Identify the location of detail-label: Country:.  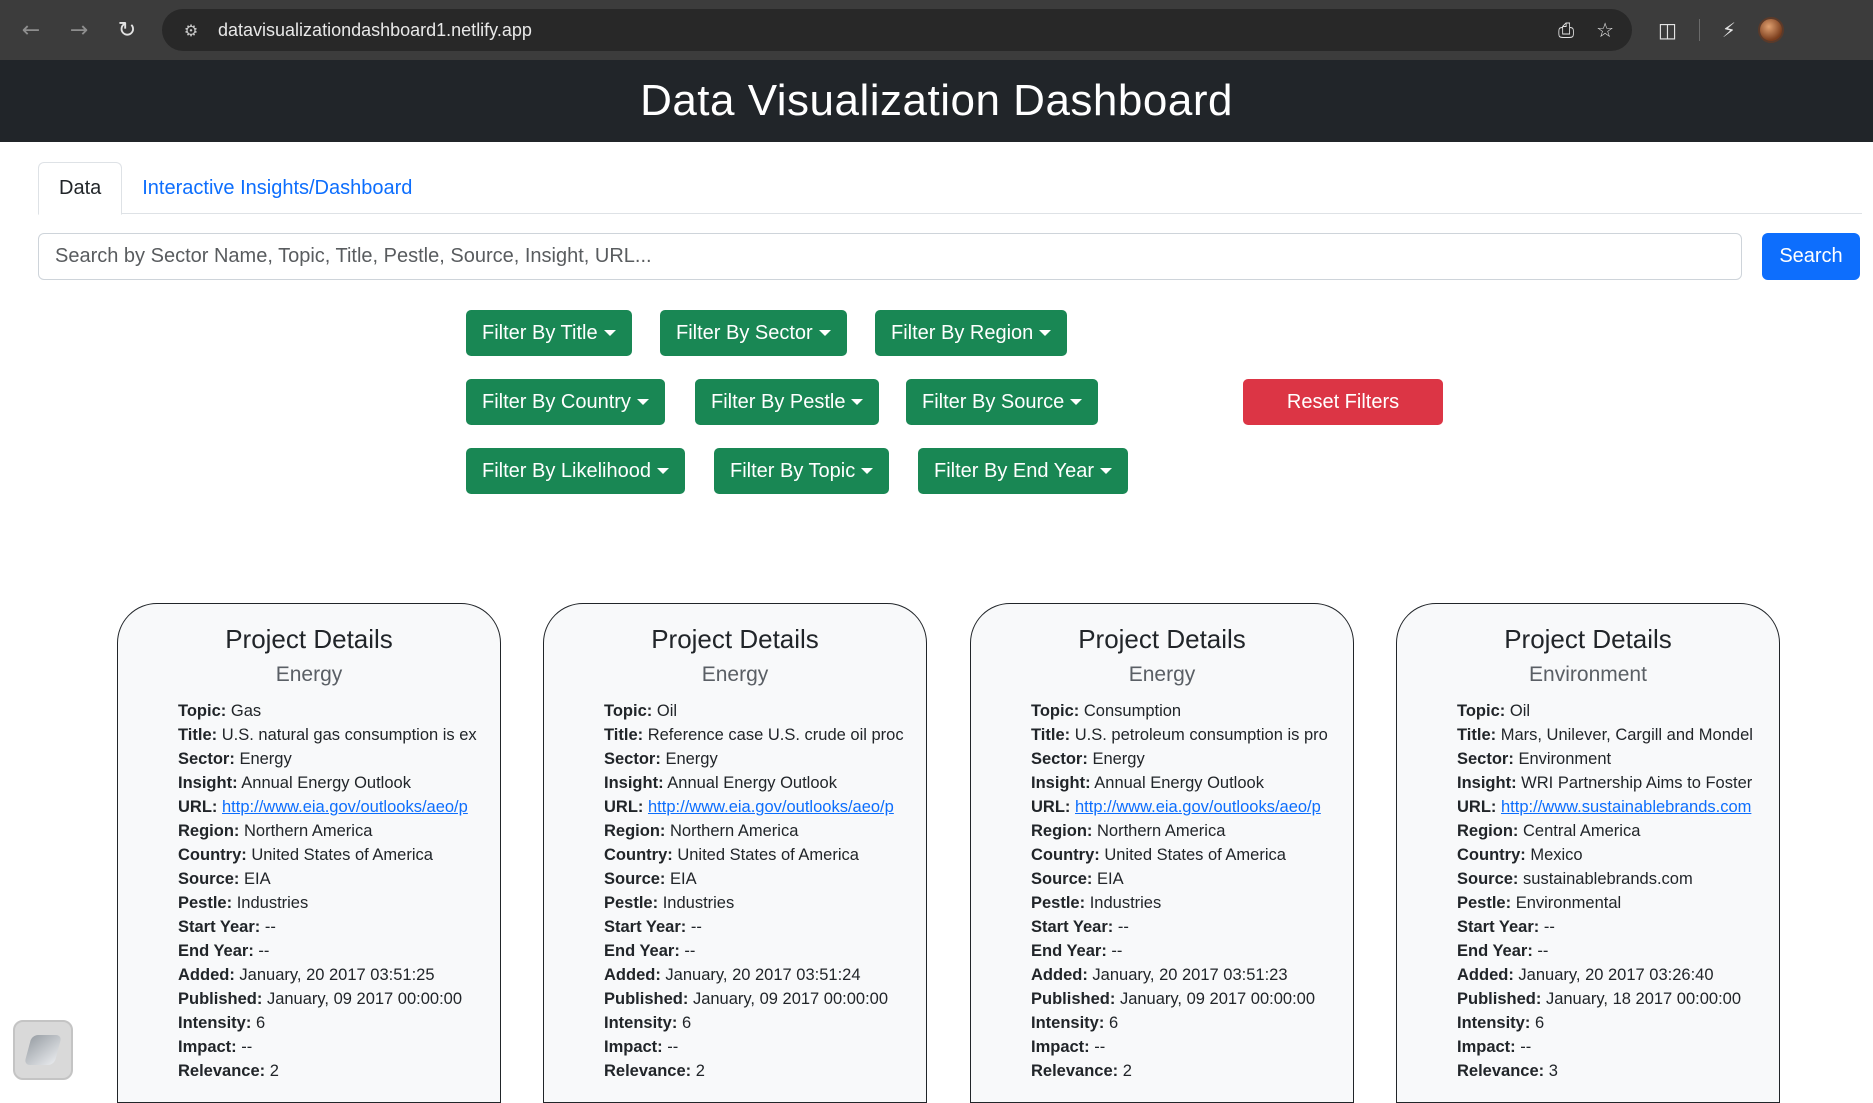
(1491, 855).